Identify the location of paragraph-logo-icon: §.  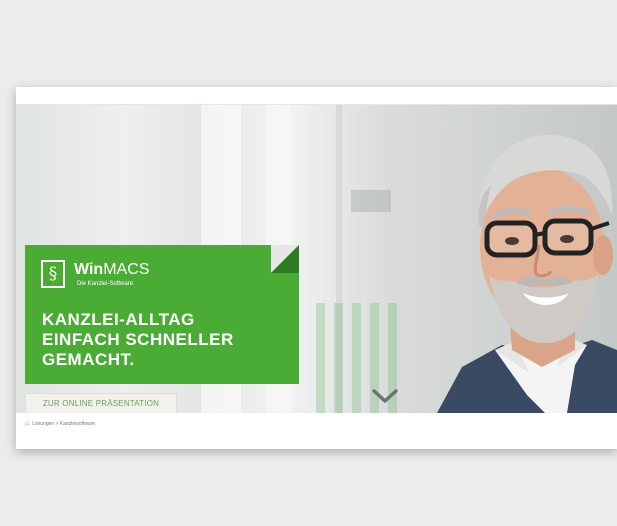
(53, 274).